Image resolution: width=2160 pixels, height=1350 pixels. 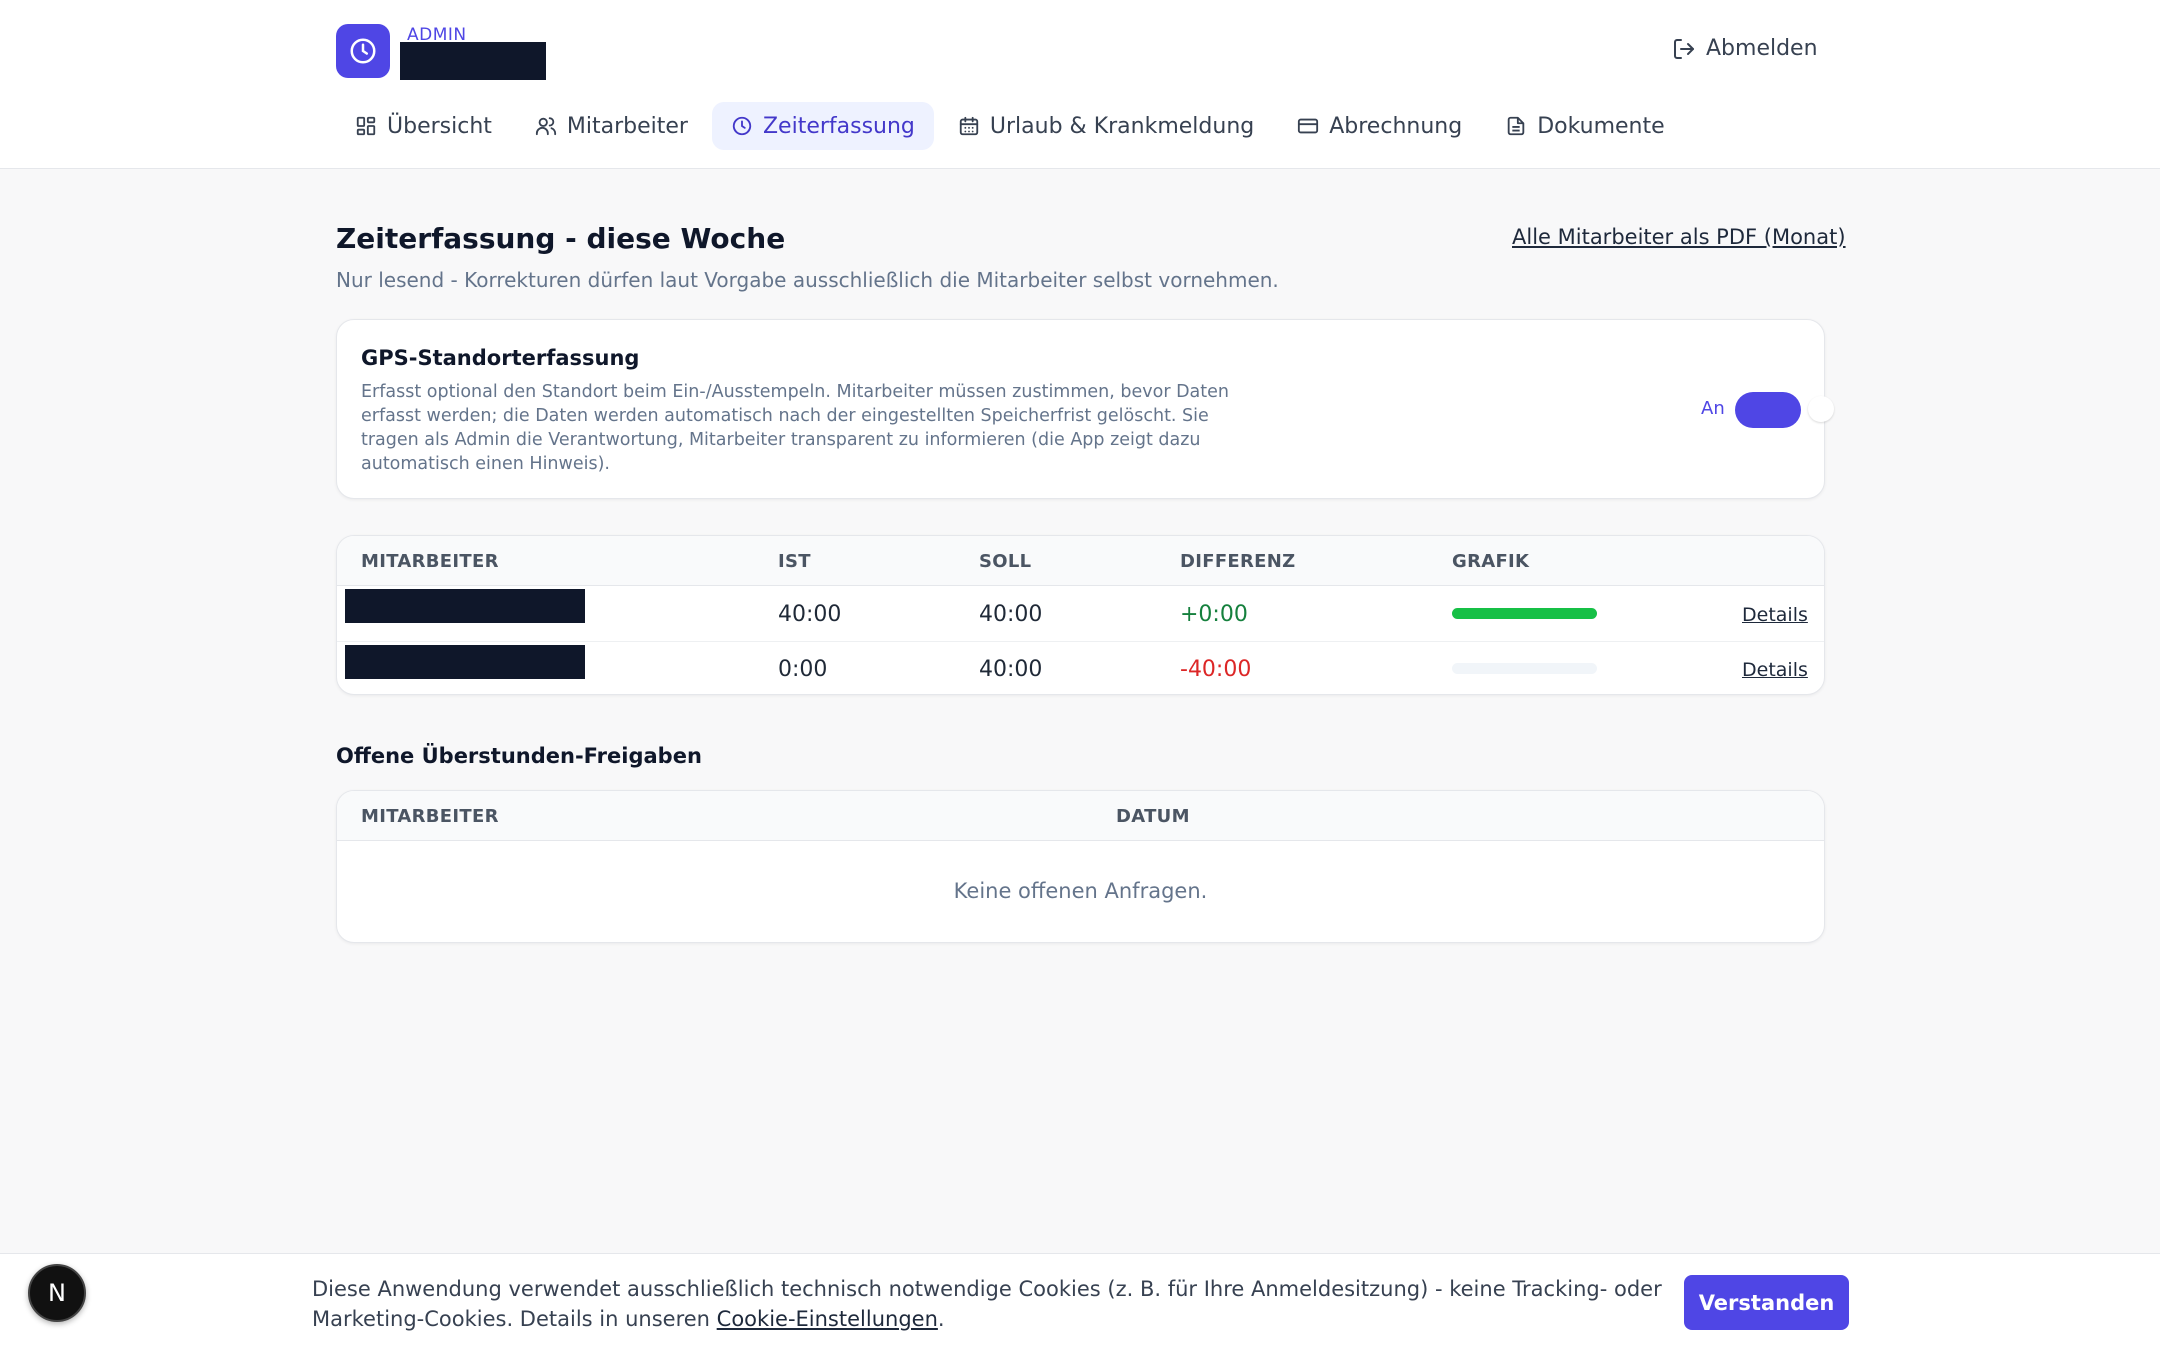 I want to click on export-pdf-link: Alle Mitarbeiter als PDF (Monat), so click(x=1679, y=237).